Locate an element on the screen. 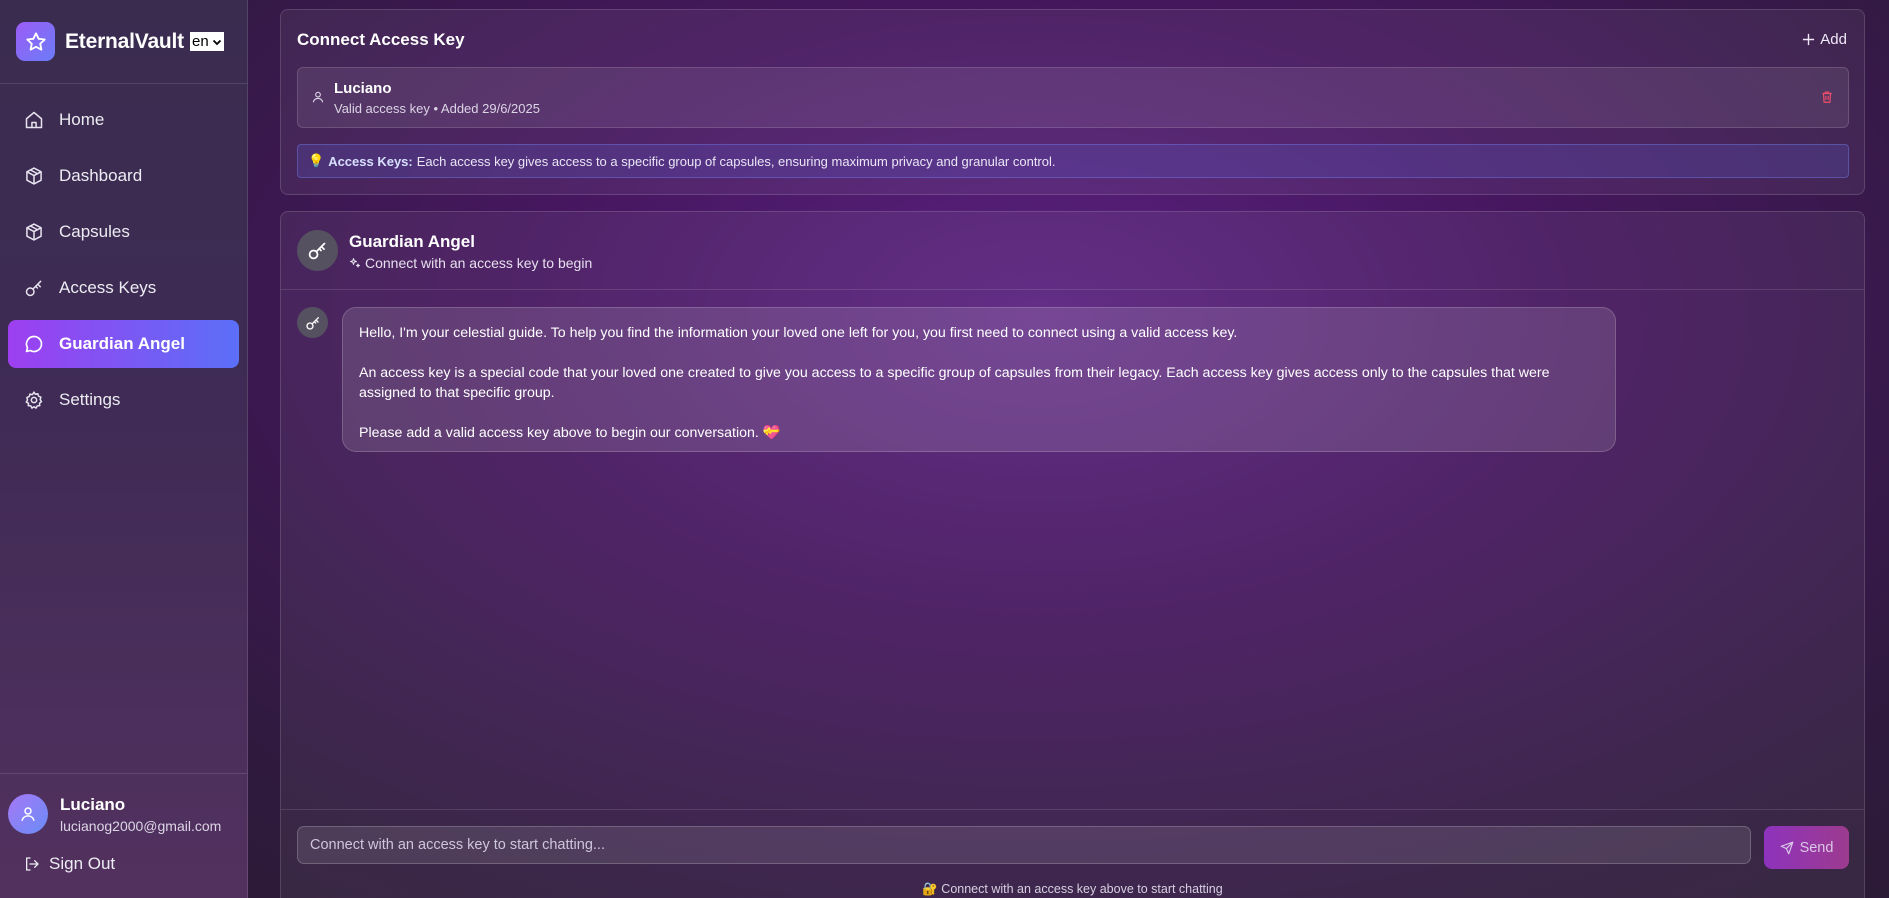 The height and width of the screenshot is (898, 1889). sidebar-item-label: Settings is located at coordinates (90, 399).